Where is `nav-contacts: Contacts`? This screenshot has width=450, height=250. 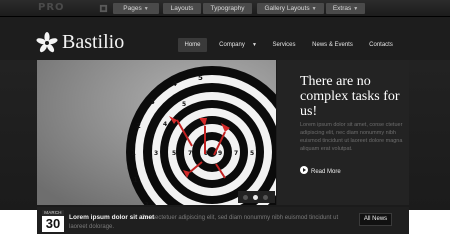 nav-contacts: Contacts is located at coordinates (381, 45).